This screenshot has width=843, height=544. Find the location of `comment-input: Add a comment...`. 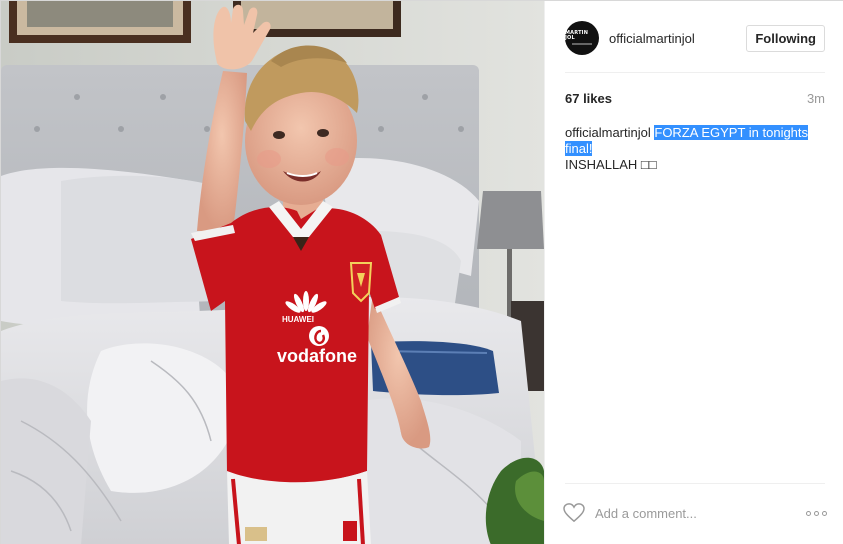

comment-input: Add a comment... is located at coordinates (700, 513).